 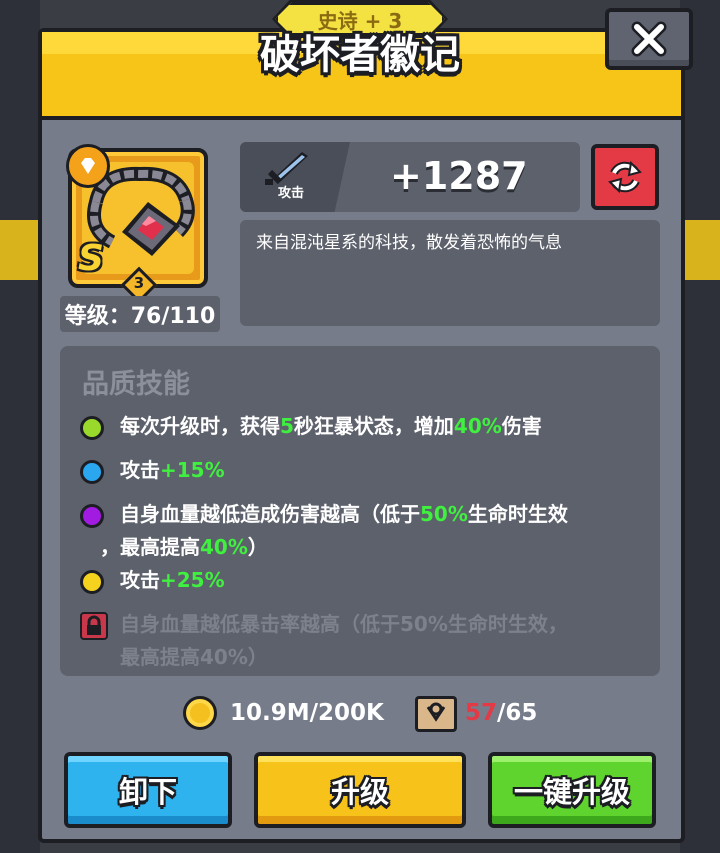 I want to click on skill-highlight: 5, so click(x=287, y=426).